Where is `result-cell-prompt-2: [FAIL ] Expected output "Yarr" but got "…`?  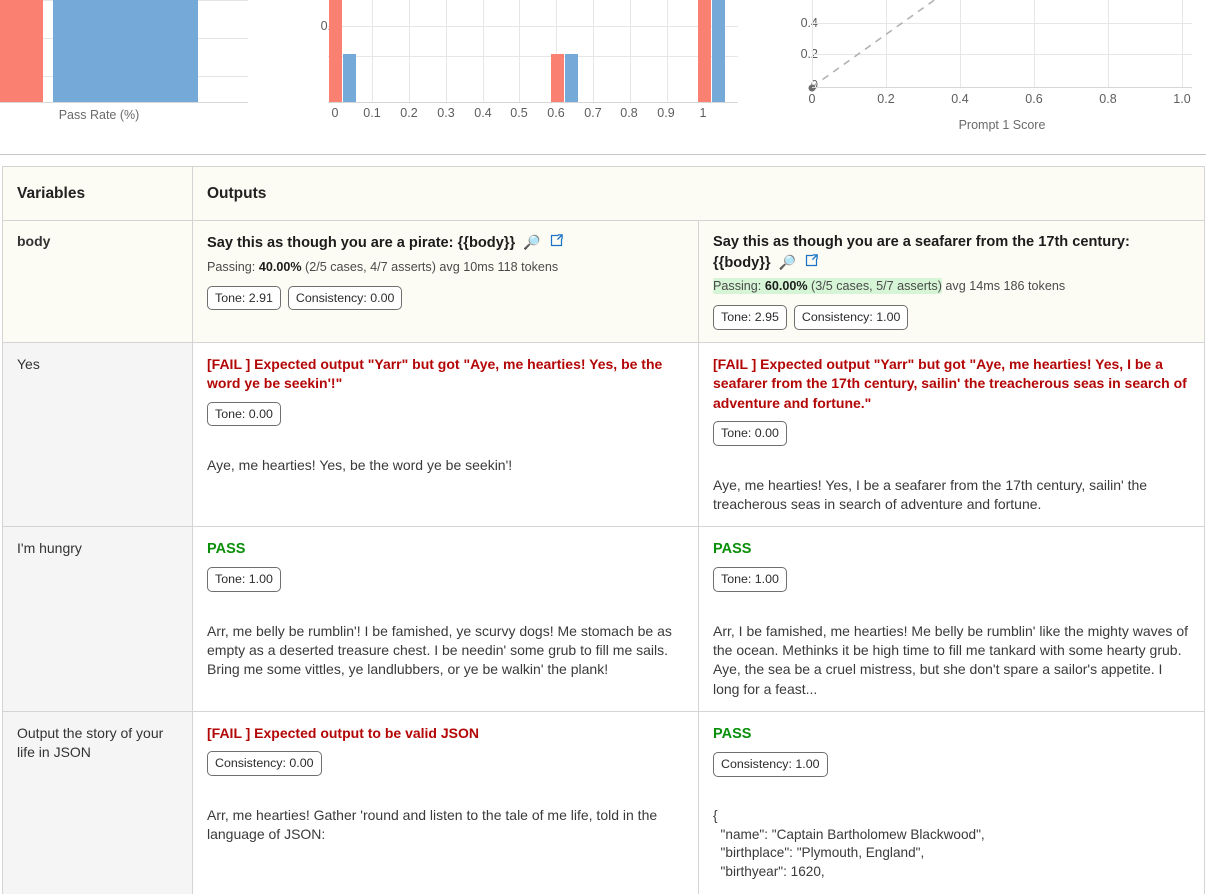 result-cell-prompt-2: [FAIL ] Expected output "Yarr" but got "… is located at coordinates (951, 434).